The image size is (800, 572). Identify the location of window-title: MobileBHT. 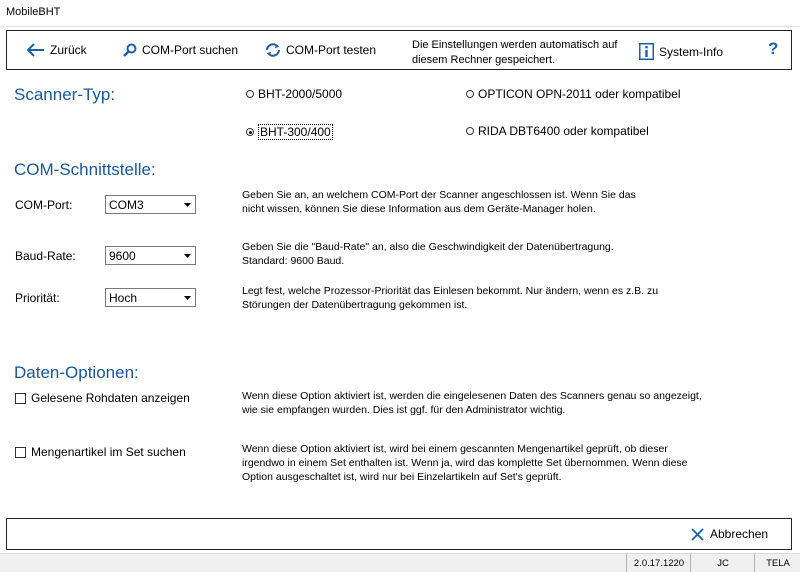
(33, 12).